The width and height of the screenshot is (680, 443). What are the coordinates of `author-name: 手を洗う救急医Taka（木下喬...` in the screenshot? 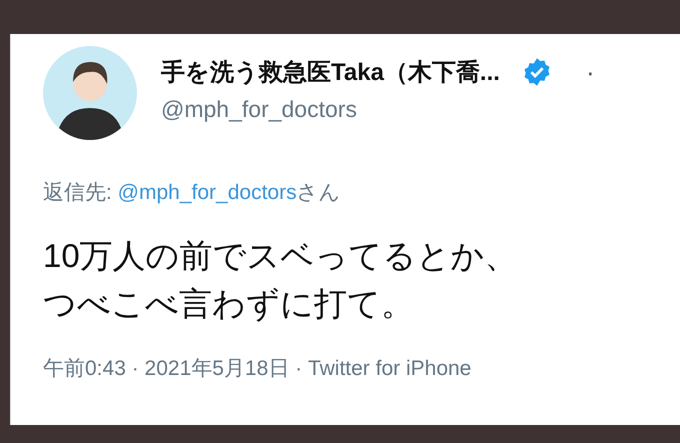 It's located at (330, 72).